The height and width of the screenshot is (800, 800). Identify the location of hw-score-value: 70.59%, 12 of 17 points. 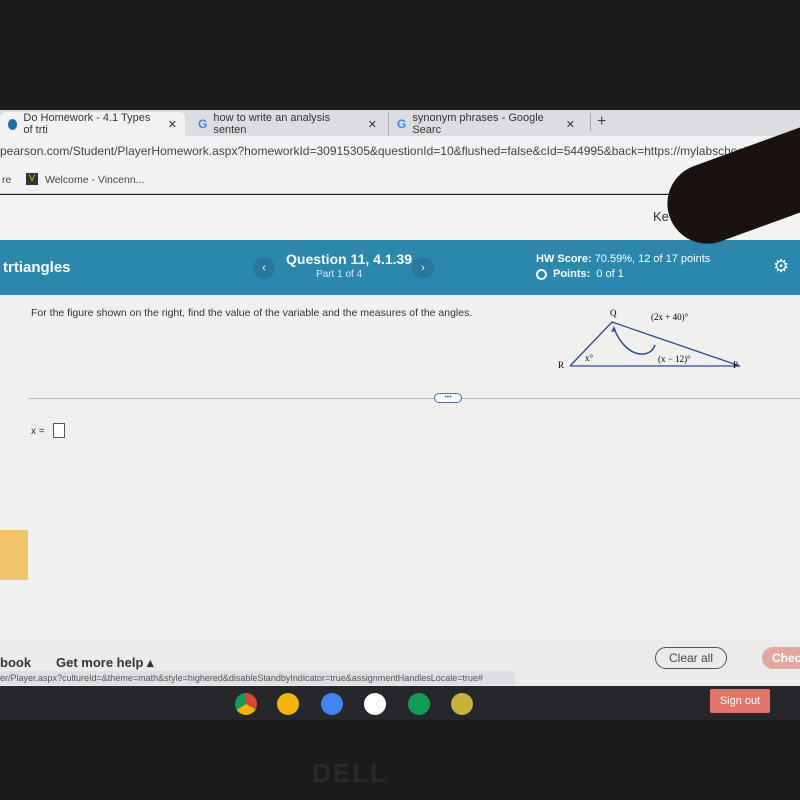
(652, 259).